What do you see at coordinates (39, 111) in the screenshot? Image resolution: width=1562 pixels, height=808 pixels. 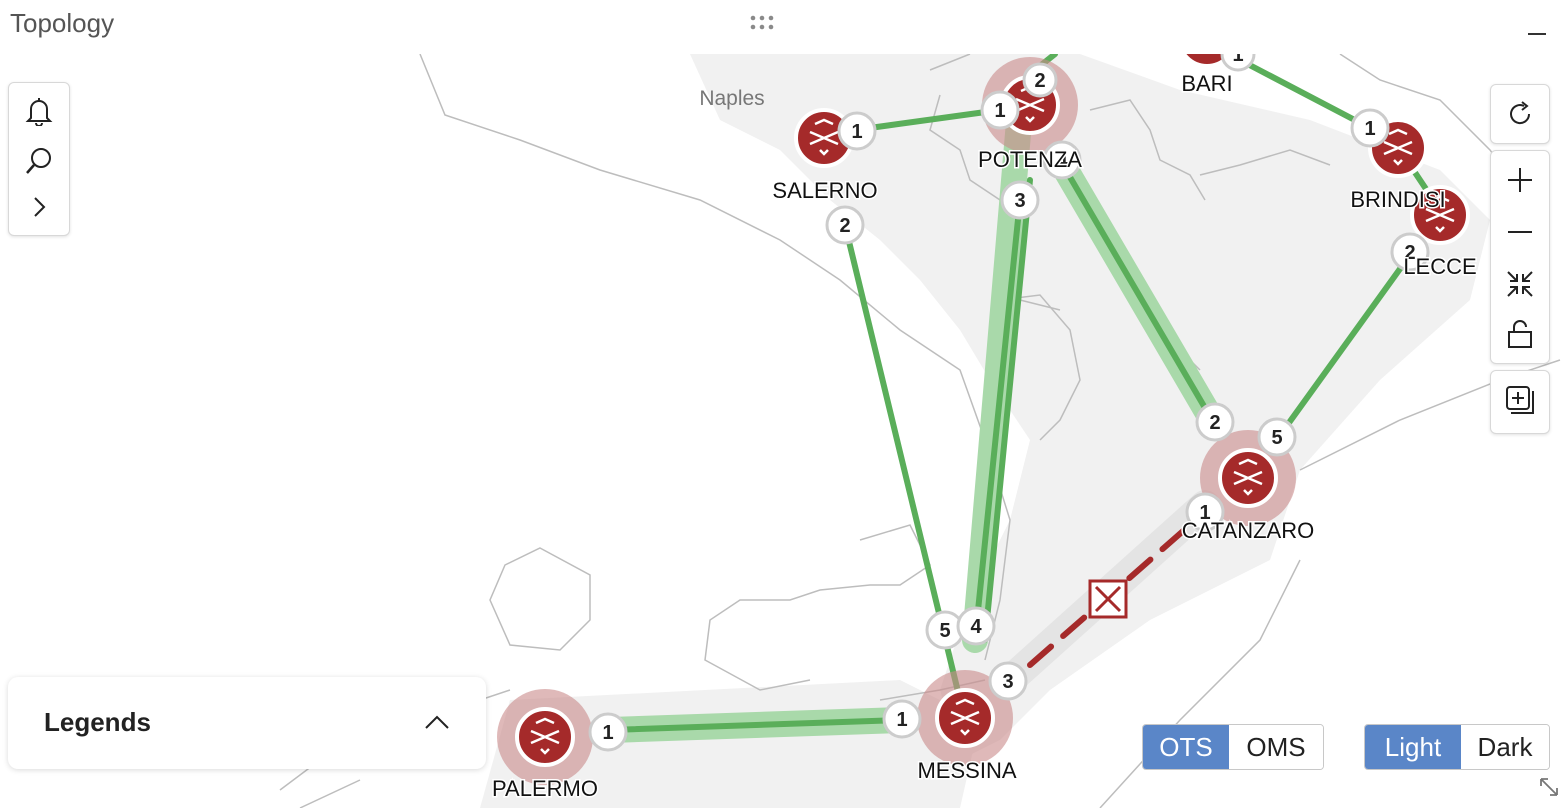 I see `bell-icon` at bounding box center [39, 111].